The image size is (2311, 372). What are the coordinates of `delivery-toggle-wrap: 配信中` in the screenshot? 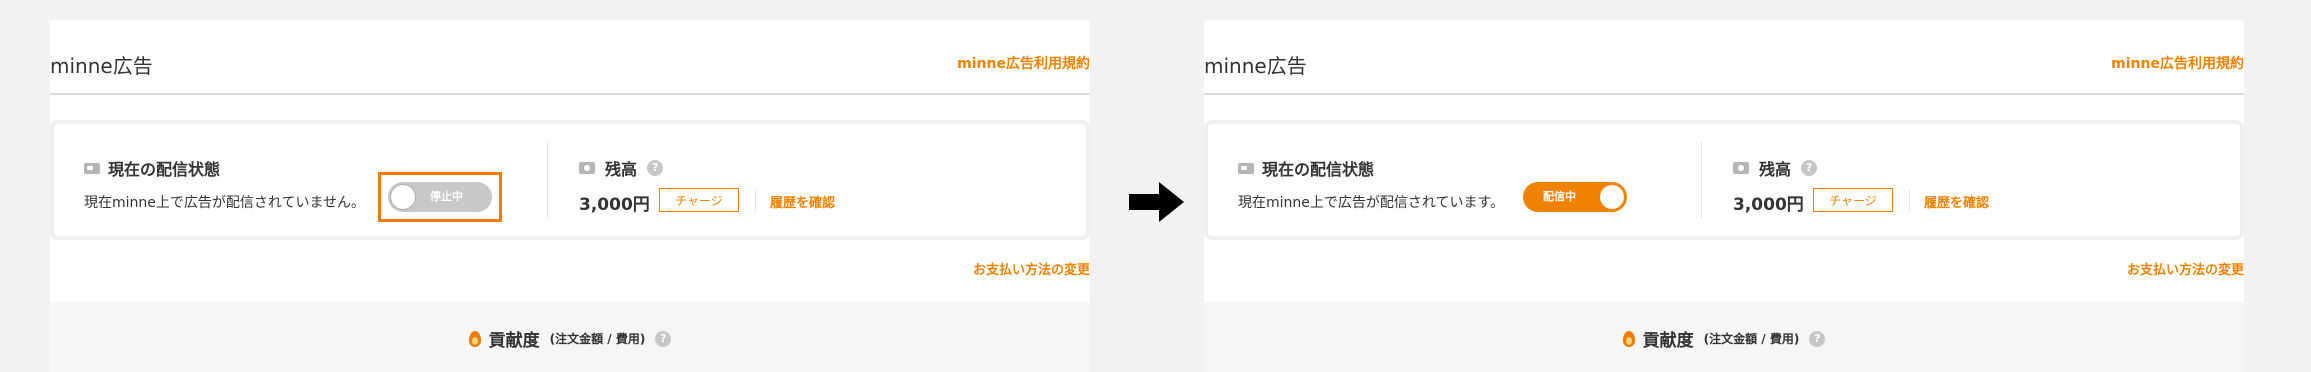 It's located at (1575, 197).